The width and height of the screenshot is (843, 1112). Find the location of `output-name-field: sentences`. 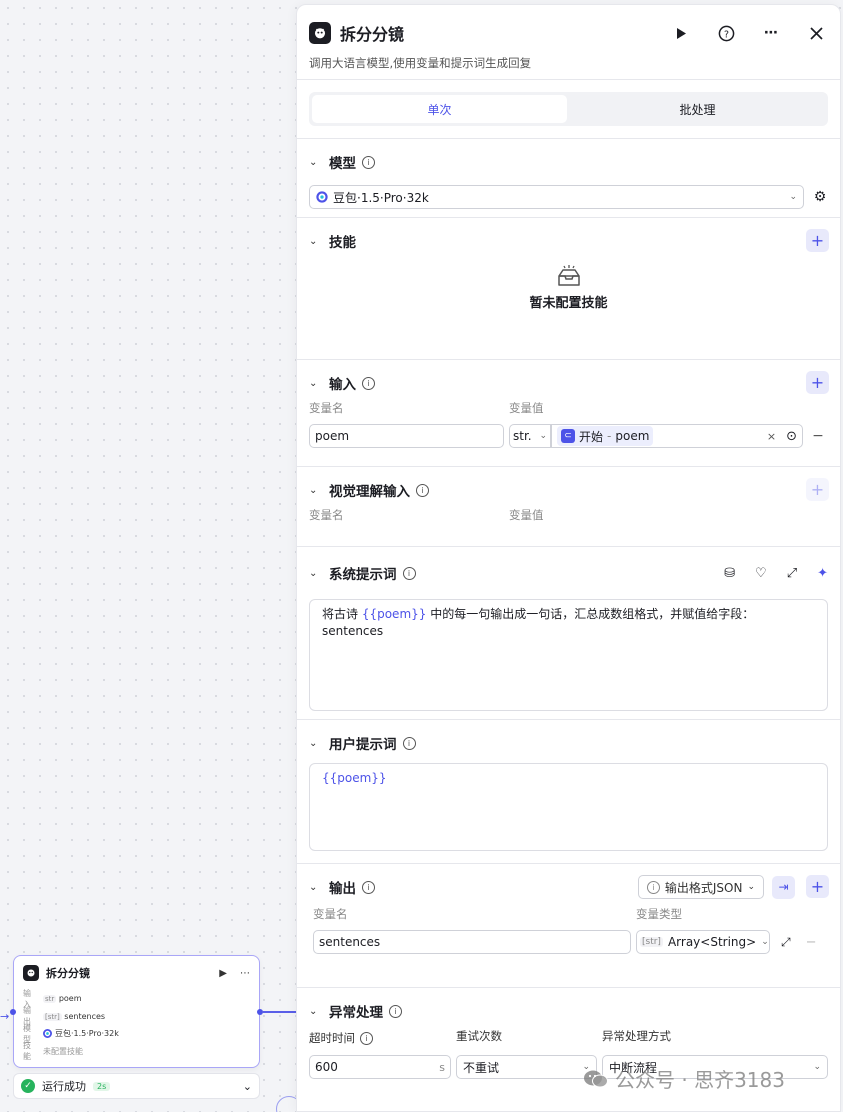

output-name-field: sentences is located at coordinates (472, 942).